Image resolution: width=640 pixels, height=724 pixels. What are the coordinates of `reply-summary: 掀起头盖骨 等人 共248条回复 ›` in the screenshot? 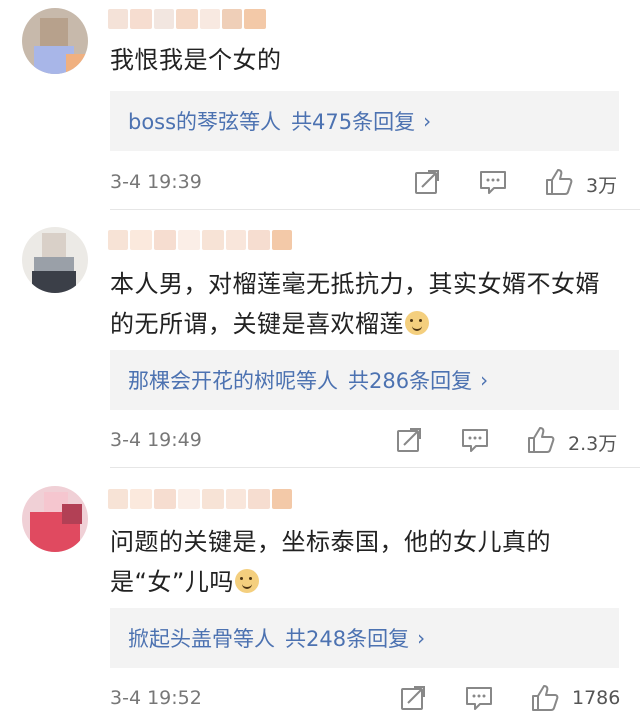 It's located at (364, 638).